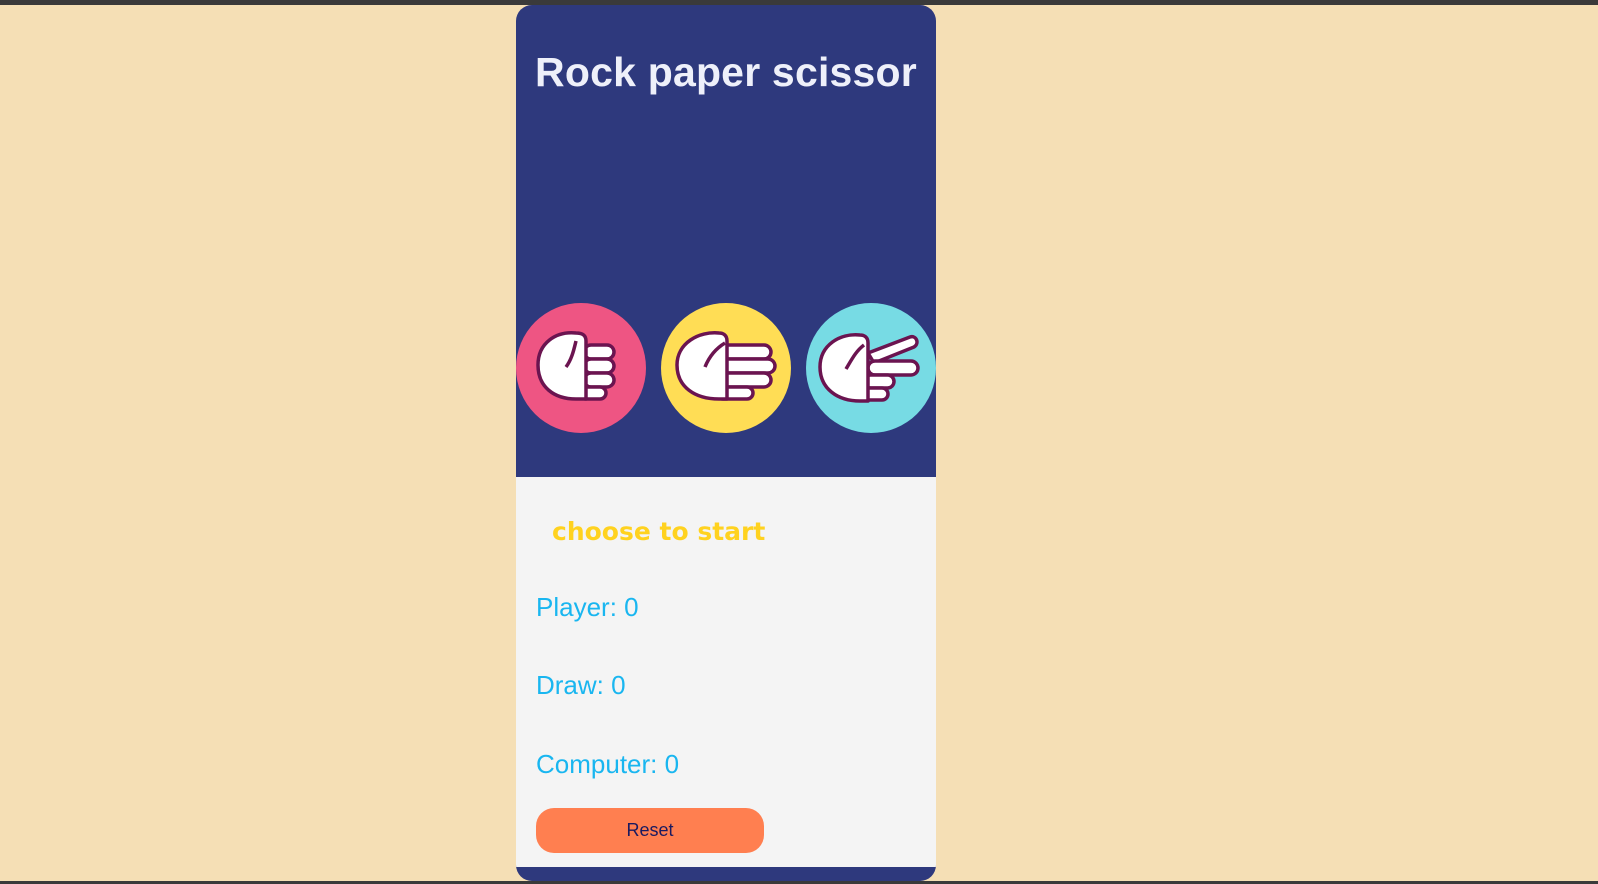 Image resolution: width=1598 pixels, height=884 pixels. What do you see at coordinates (650, 830) in the screenshot?
I see `reset-button: Reset` at bounding box center [650, 830].